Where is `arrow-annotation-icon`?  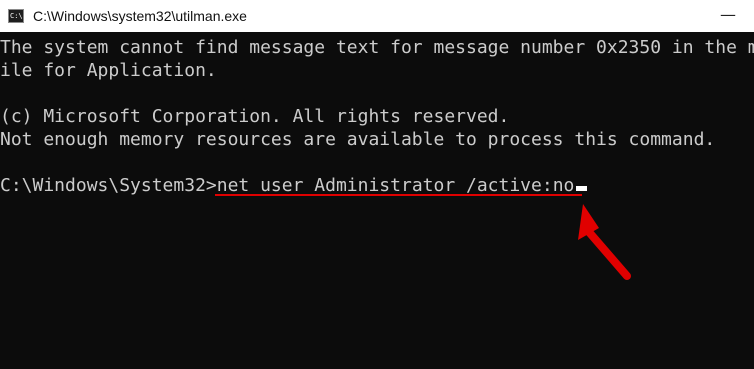 arrow-annotation-icon is located at coordinates (604, 242).